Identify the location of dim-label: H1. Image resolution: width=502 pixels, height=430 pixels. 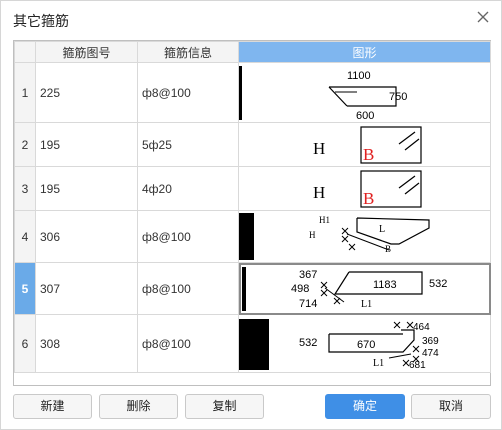
(324, 220).